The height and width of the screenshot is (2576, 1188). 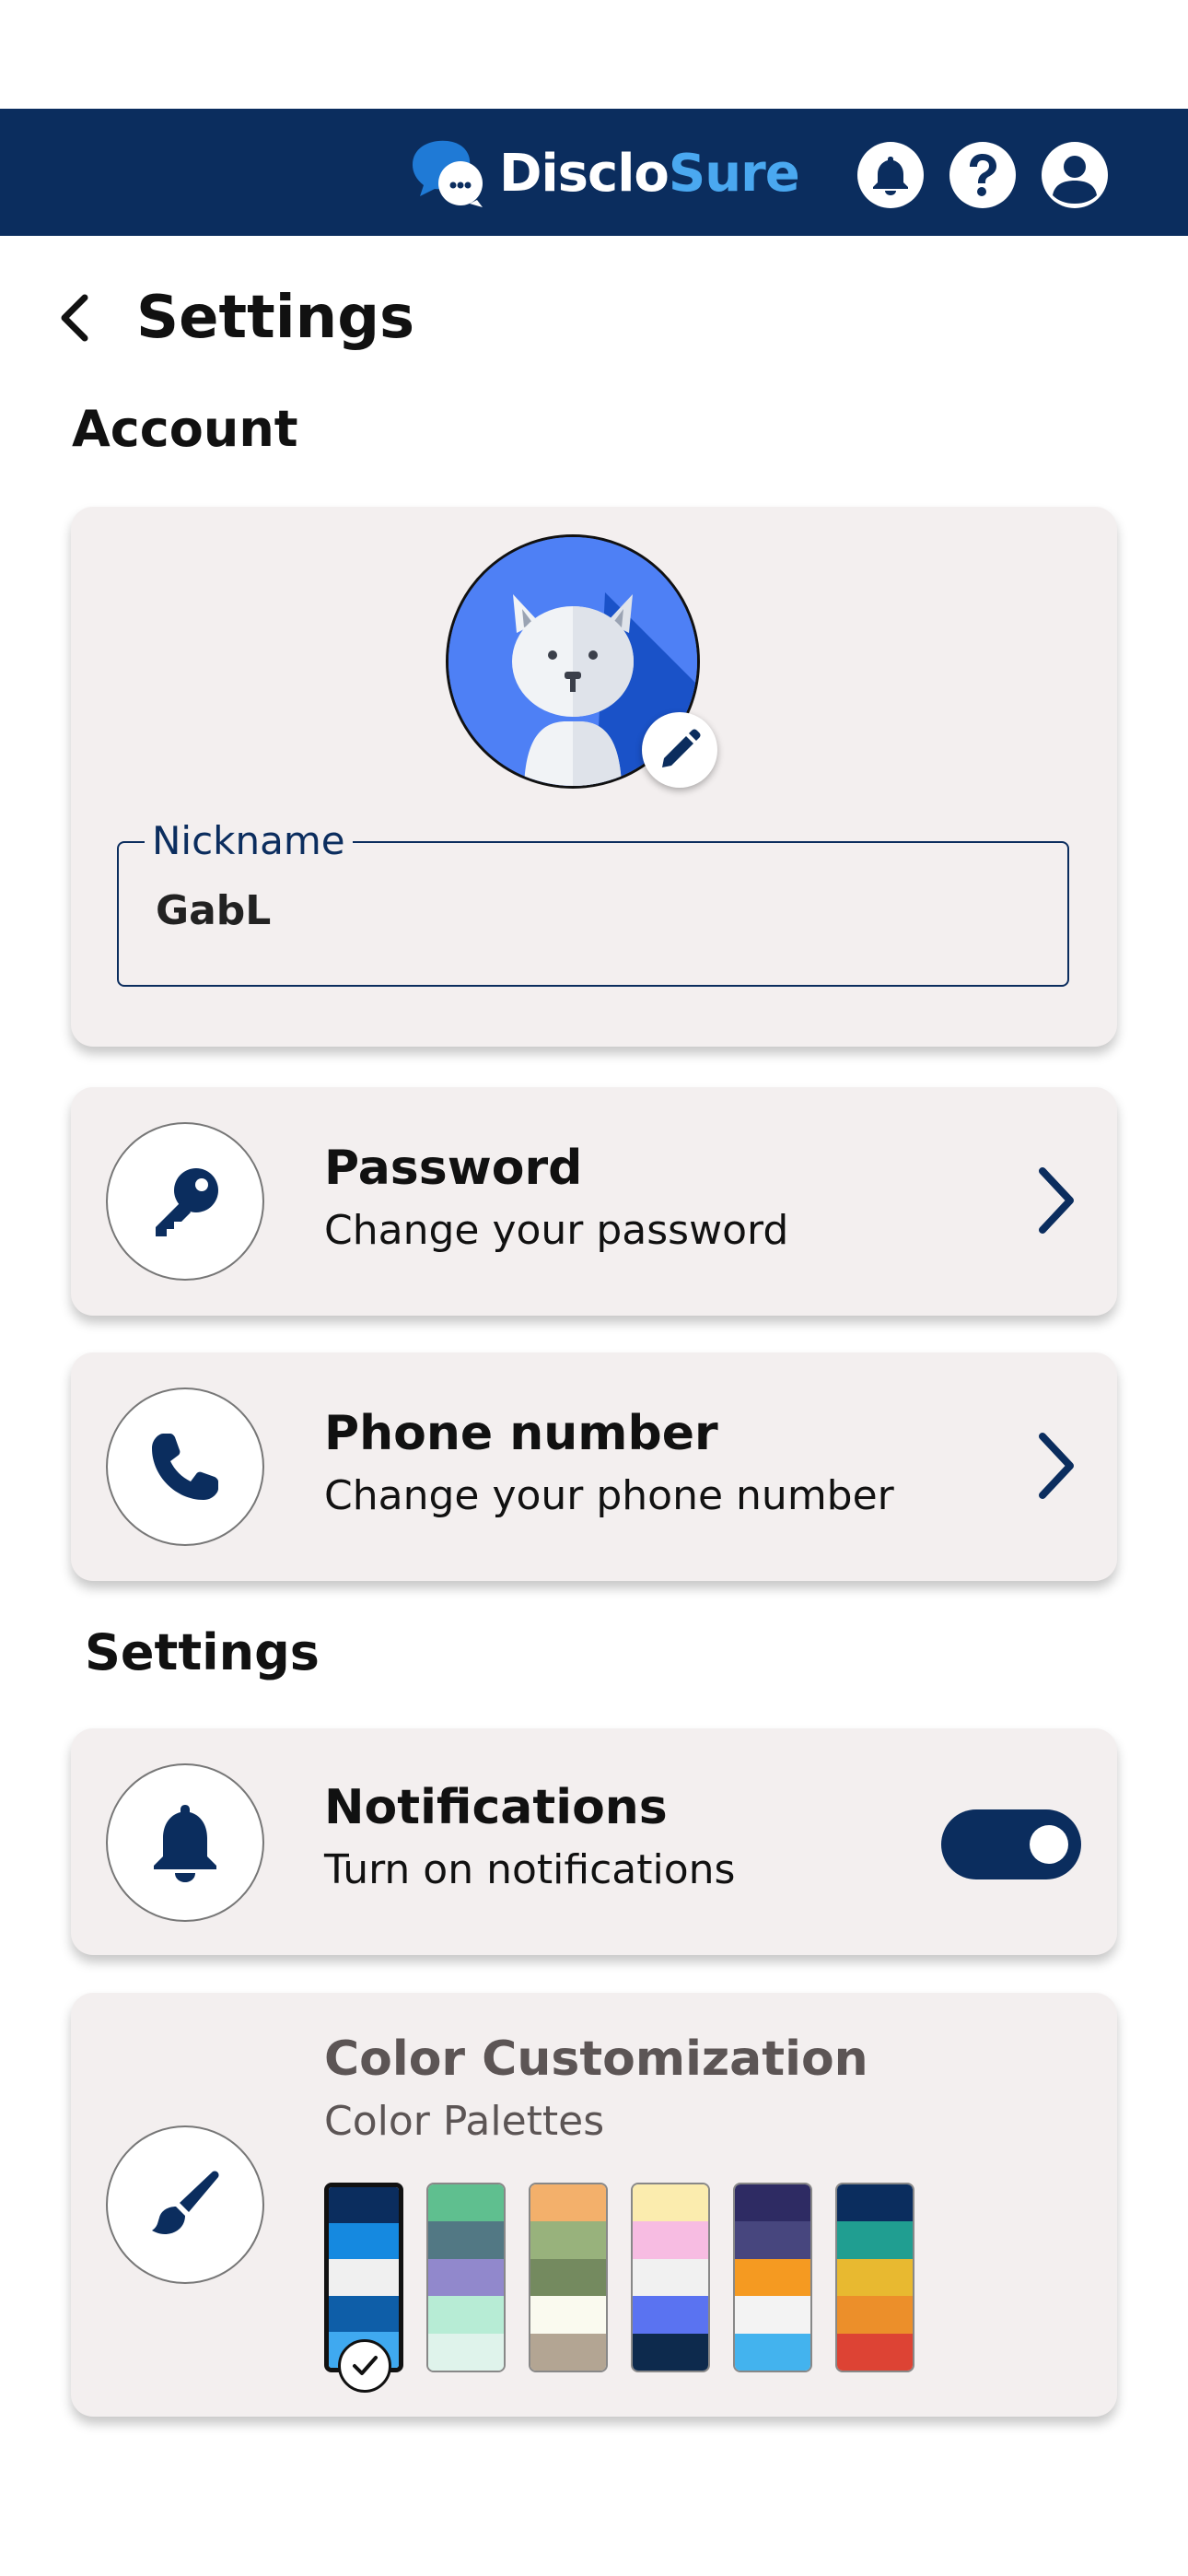 What do you see at coordinates (734, 173) in the screenshot?
I see `logo-text-part2: Sure` at bounding box center [734, 173].